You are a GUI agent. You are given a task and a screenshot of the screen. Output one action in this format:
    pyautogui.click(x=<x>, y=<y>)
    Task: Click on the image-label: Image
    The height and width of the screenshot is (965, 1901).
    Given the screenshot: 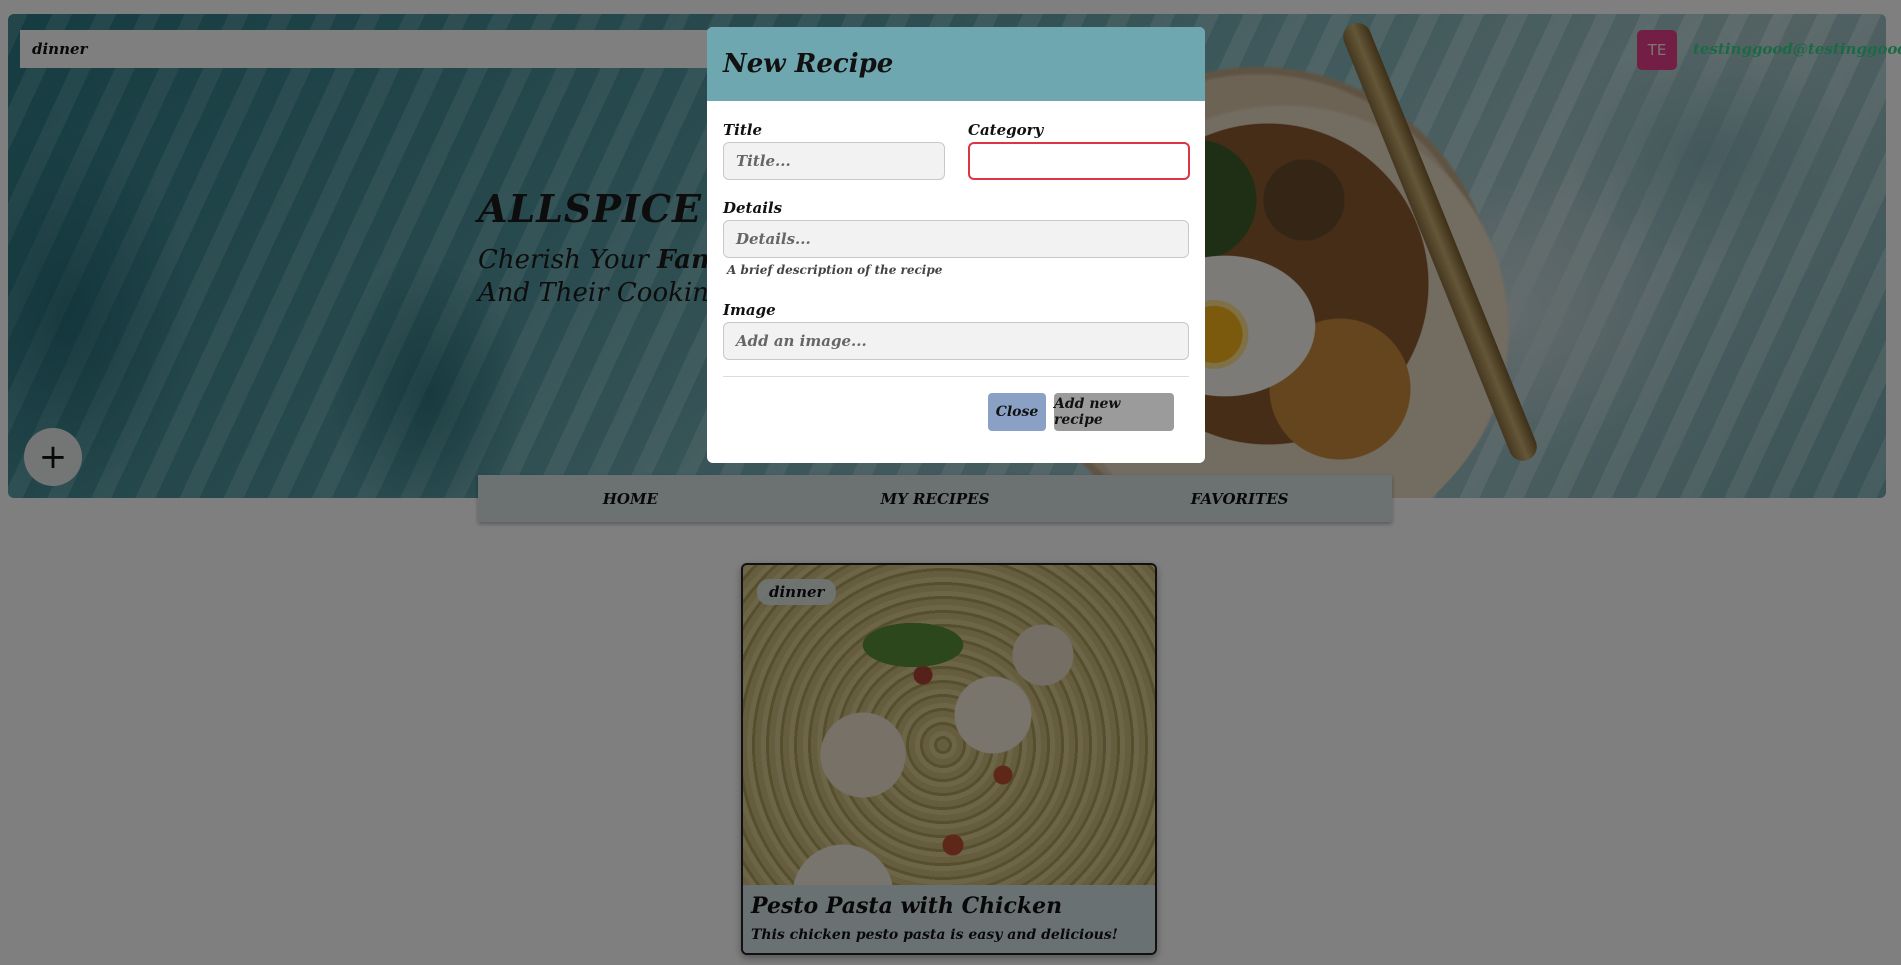 What is the action you would take?
    pyautogui.click(x=749, y=310)
    